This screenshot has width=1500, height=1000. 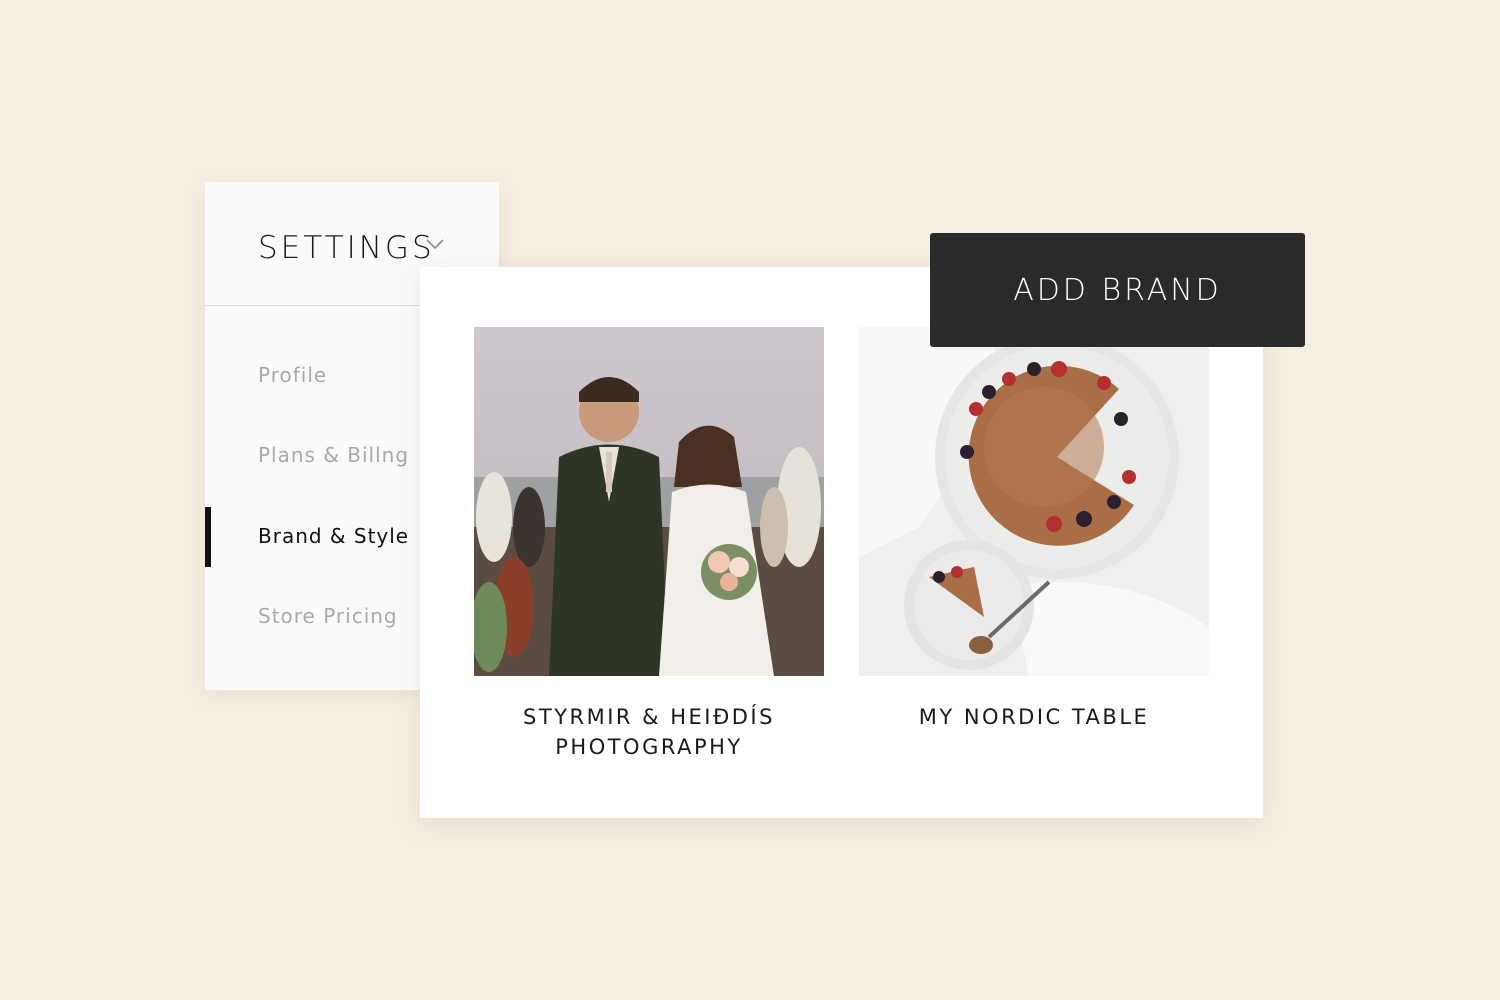 I want to click on chocolate-cake-photo, so click(x=1034, y=501).